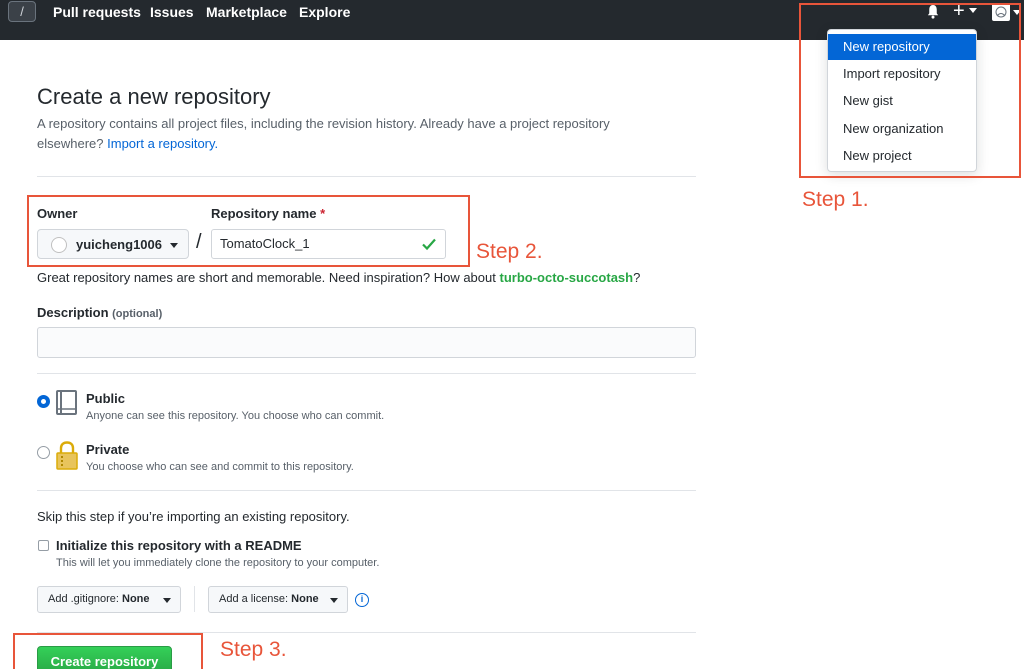  What do you see at coordinates (253, 649) in the screenshot?
I see `step3-label: Step 3.` at bounding box center [253, 649].